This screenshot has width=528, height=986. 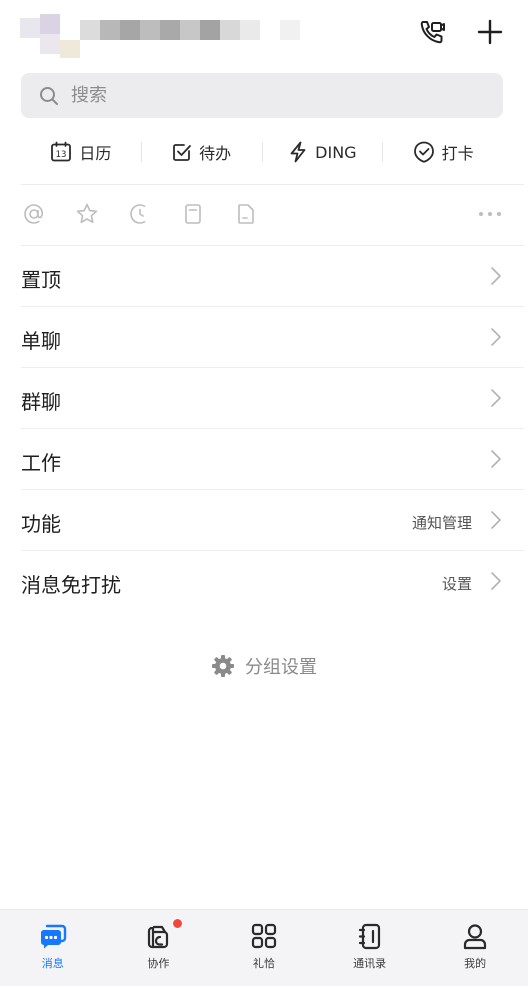 What do you see at coordinates (177, 923) in the screenshot?
I see `notification-badge` at bounding box center [177, 923].